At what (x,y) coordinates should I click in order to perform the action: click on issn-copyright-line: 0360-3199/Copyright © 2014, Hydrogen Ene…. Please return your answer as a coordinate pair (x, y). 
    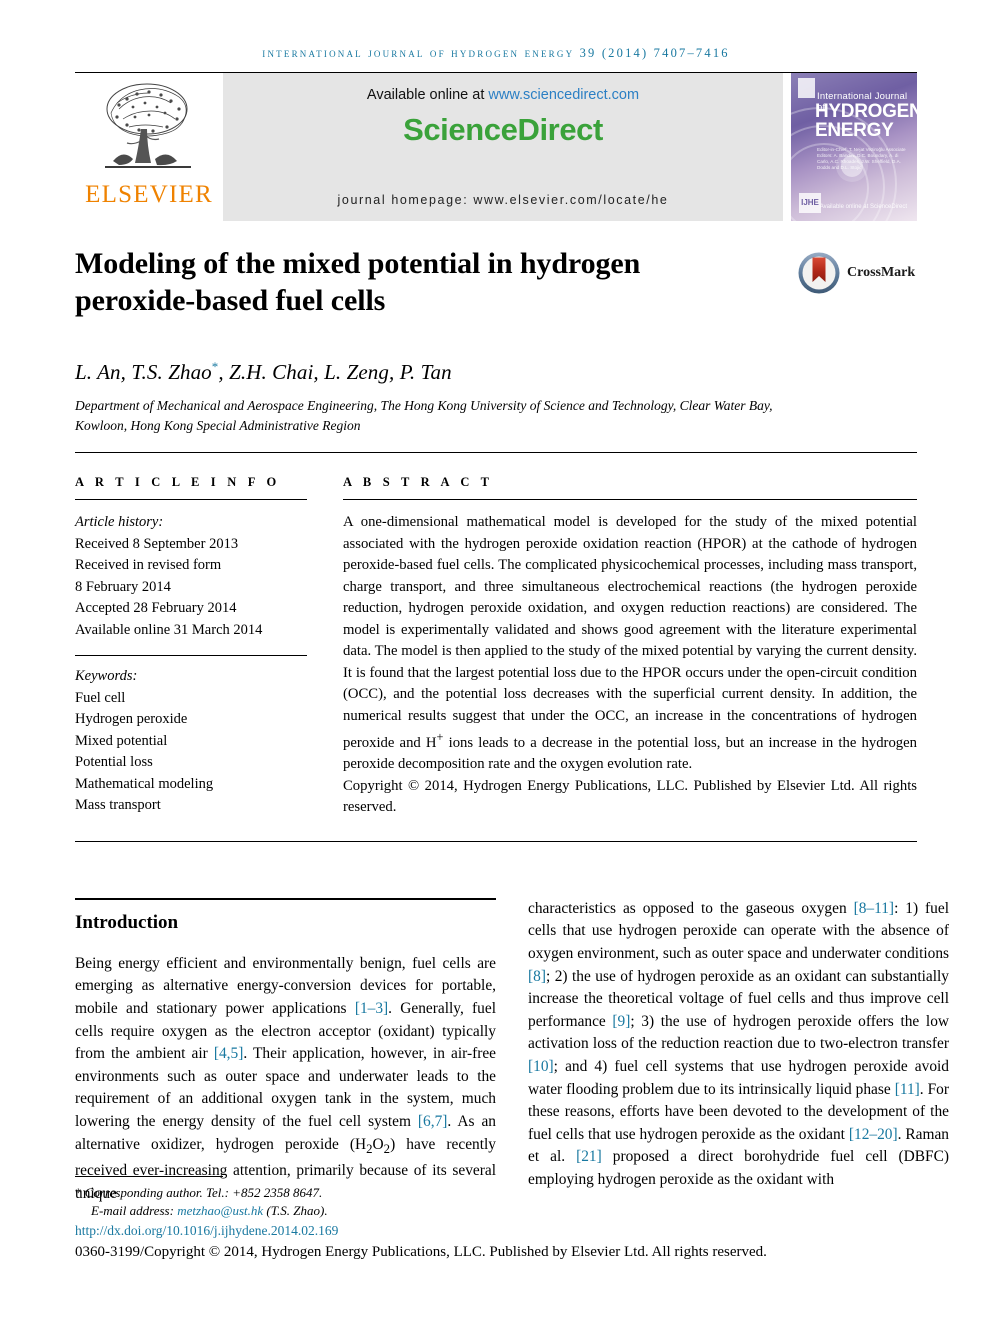
    Looking at the image, I should click on (421, 1252).